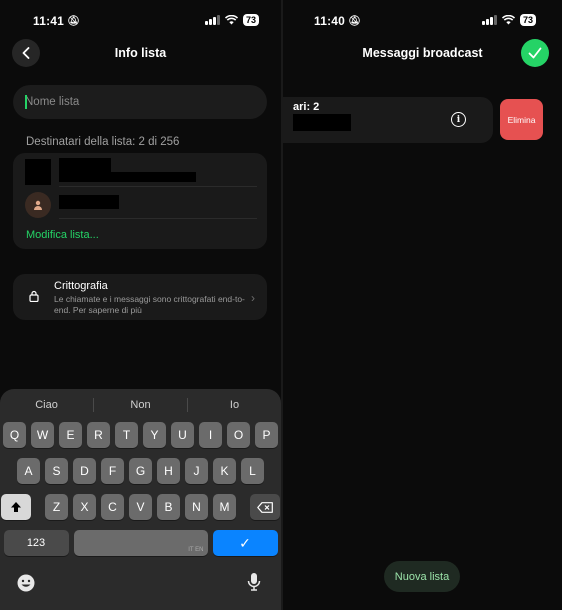 The width and height of the screenshot is (562, 610). What do you see at coordinates (28, 471) in the screenshot?
I see `key: A` at bounding box center [28, 471].